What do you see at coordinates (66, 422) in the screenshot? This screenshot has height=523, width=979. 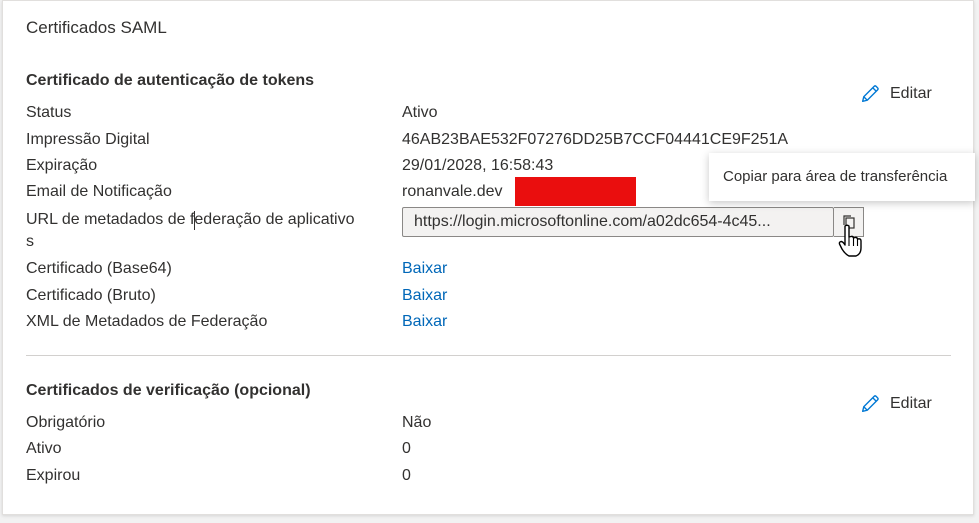 I see `required-label: Obrigatório` at bounding box center [66, 422].